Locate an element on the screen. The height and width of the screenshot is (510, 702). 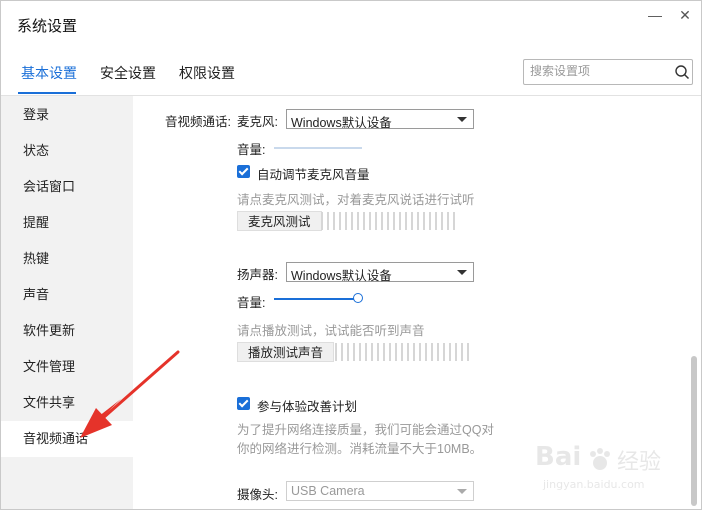
speaker-device-select: Windows默认设备 is located at coordinates (380, 272).